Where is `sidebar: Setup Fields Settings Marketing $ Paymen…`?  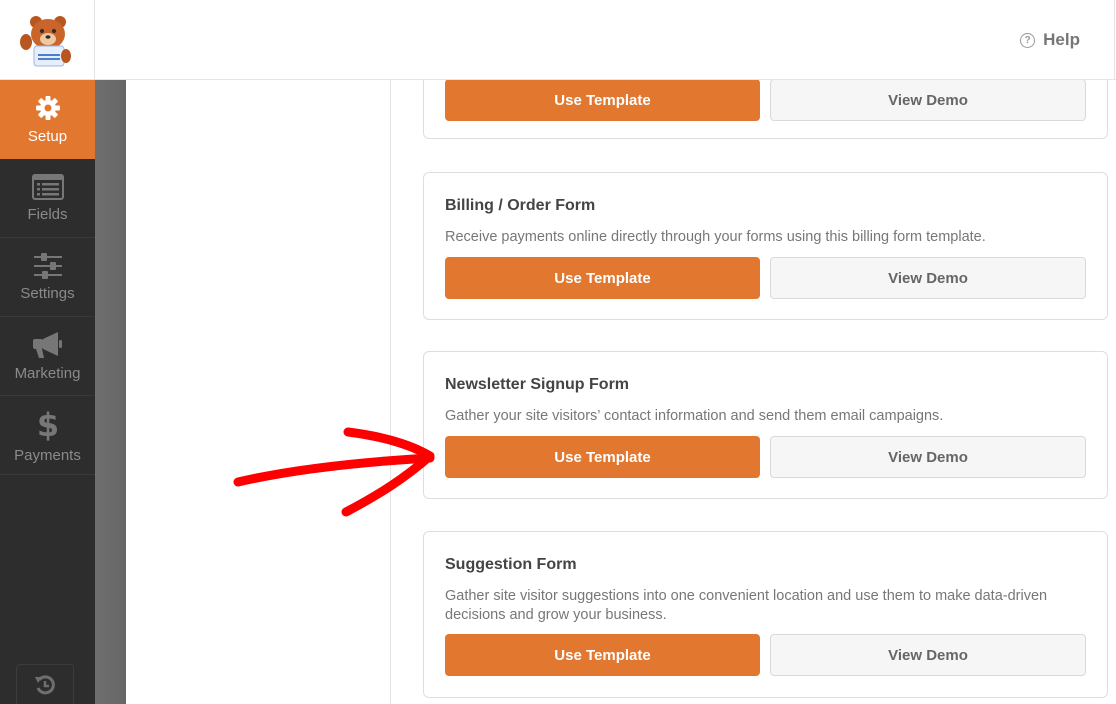 sidebar: Setup Fields Settings Marketing $ Paymen… is located at coordinates (47, 392).